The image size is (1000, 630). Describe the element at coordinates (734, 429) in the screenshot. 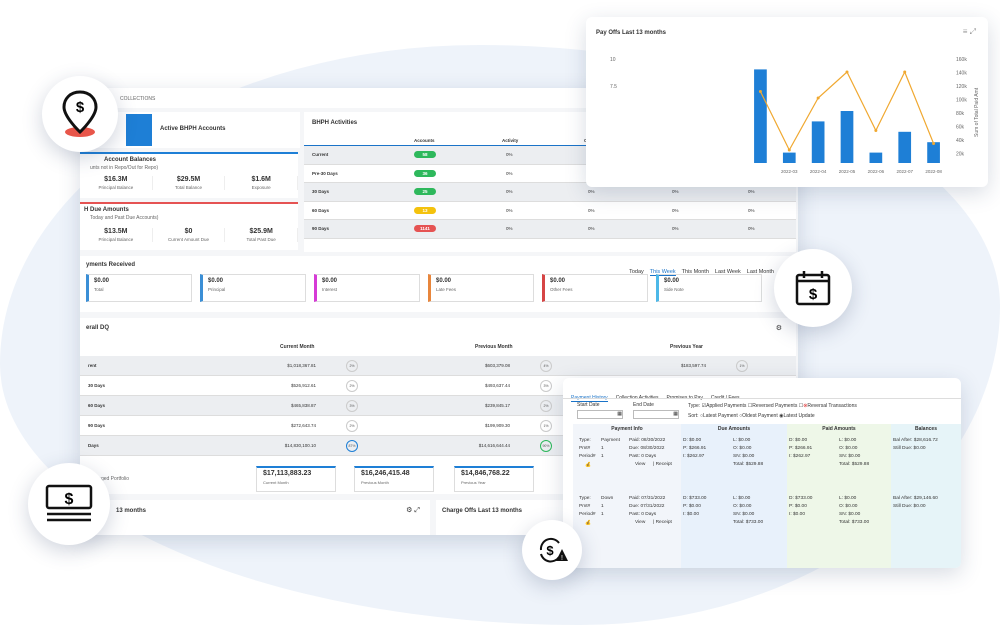

I see `ph-col-header: Due Amounts` at that location.